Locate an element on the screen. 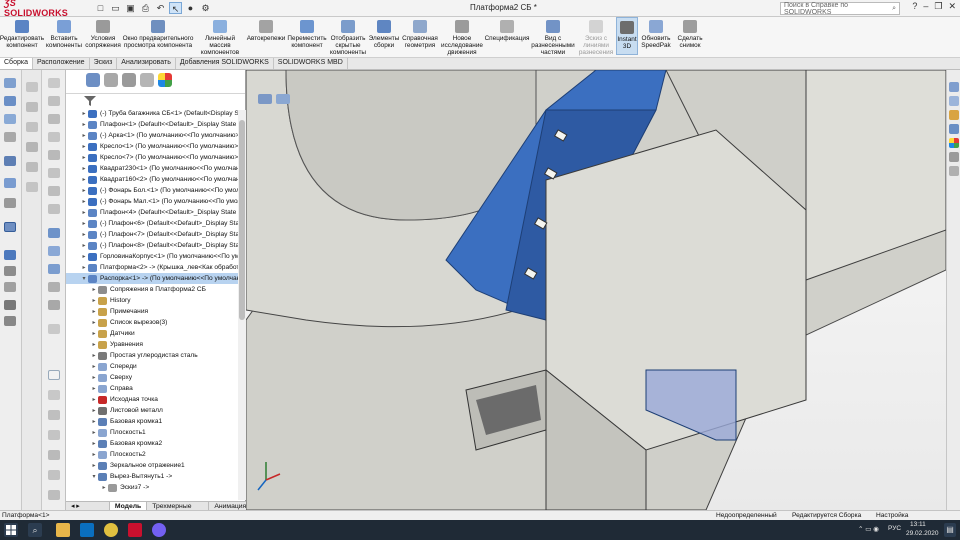 Image resolution: width=960 pixels, height=540 pixels. motion-study-button: Новое исследование движения is located at coordinates (462, 36).